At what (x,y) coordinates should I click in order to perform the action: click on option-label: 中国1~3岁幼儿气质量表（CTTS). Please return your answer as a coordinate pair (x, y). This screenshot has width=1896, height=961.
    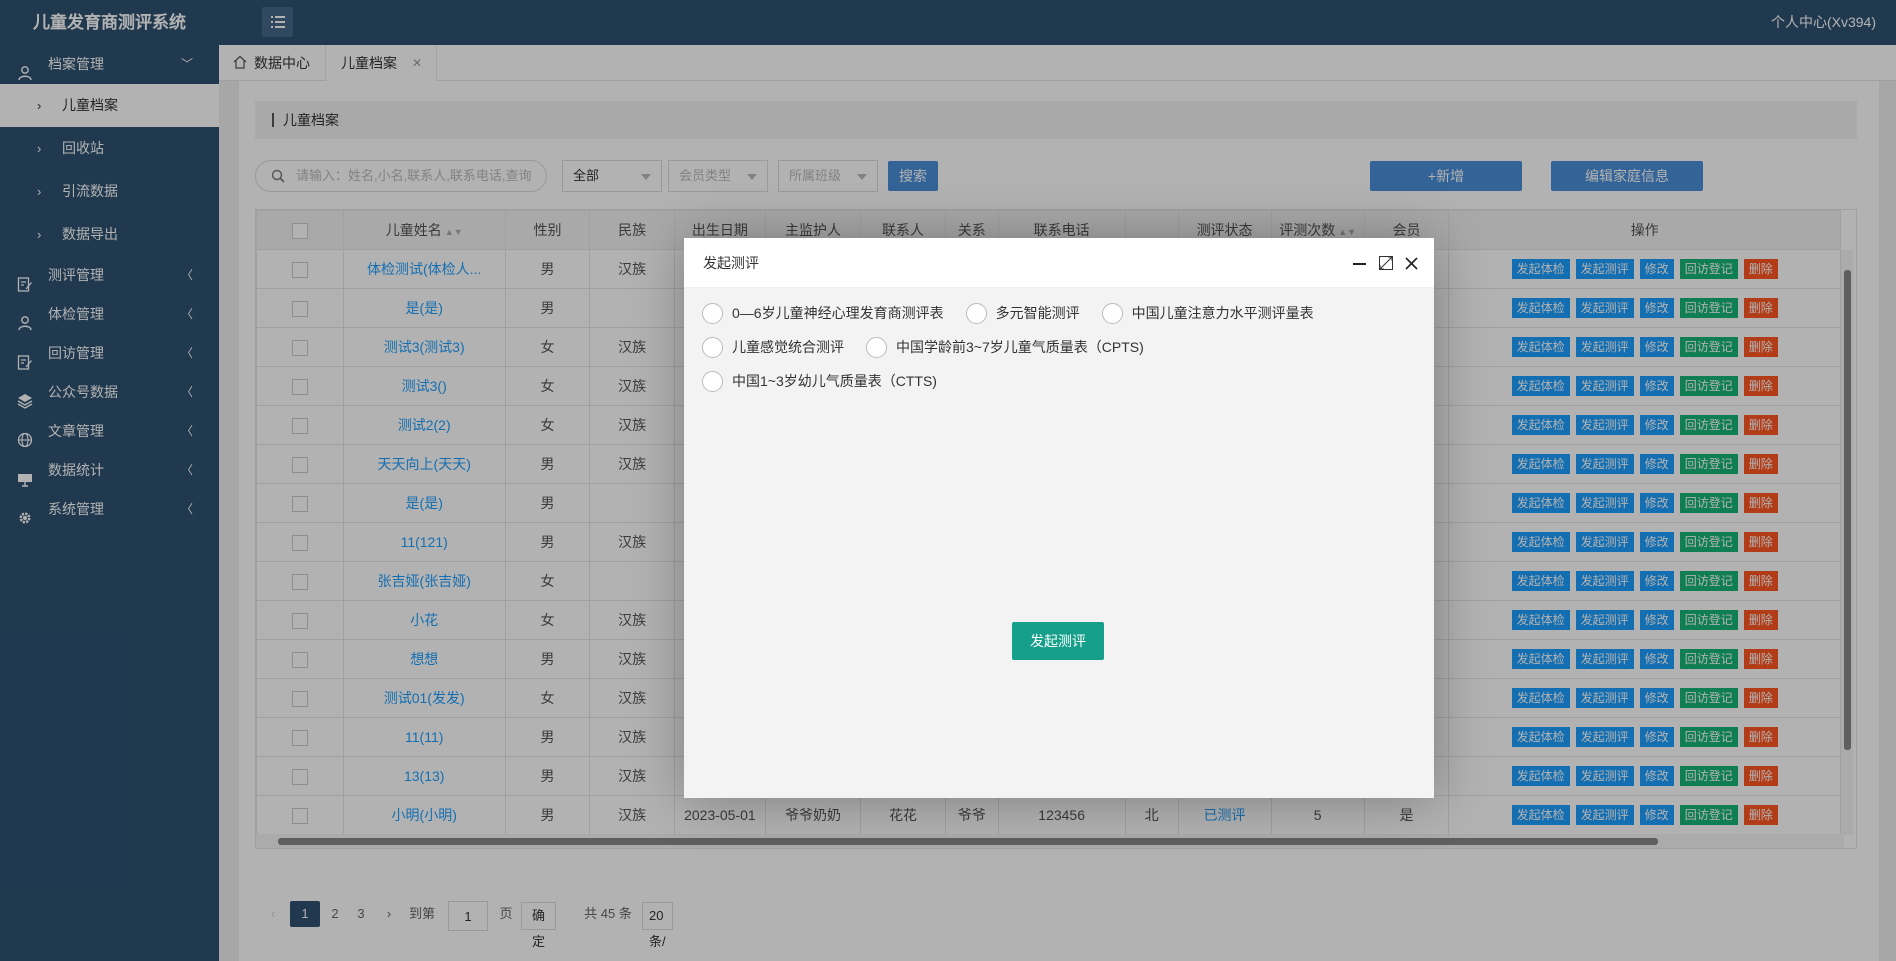
    Looking at the image, I should click on (834, 381).